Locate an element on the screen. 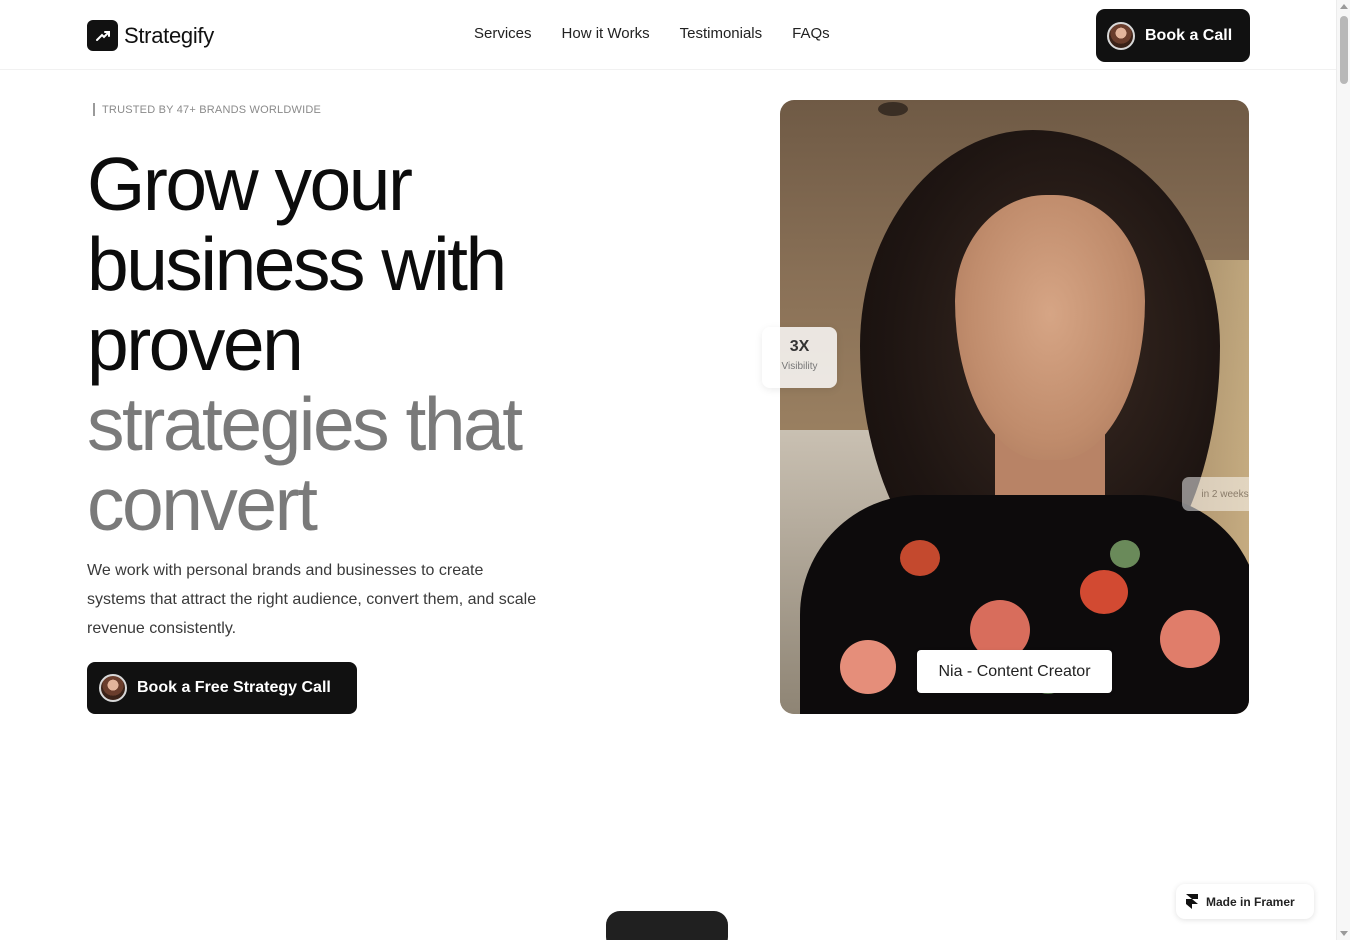 The image size is (1350, 940). eyebrow-text: TRUSTED BY 47+ BRANDS WORLDWIDE is located at coordinates (212, 109).